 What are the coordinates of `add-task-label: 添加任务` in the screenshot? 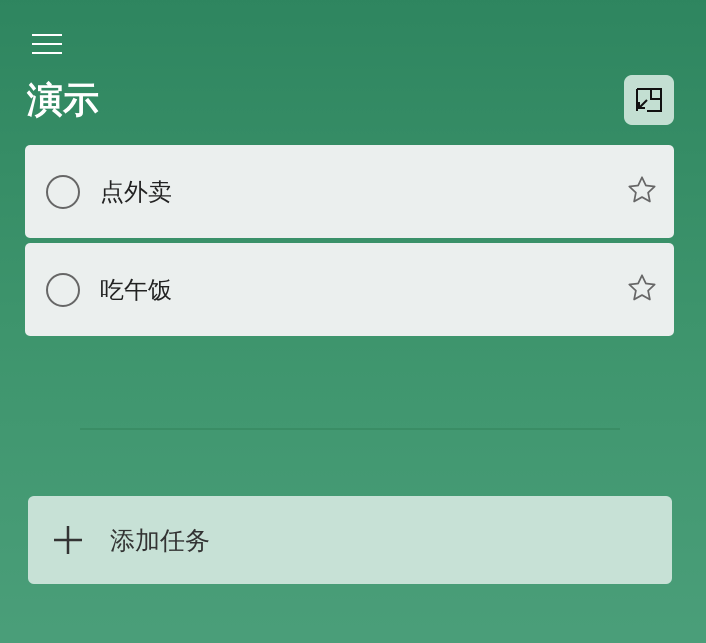 It's located at (160, 540).